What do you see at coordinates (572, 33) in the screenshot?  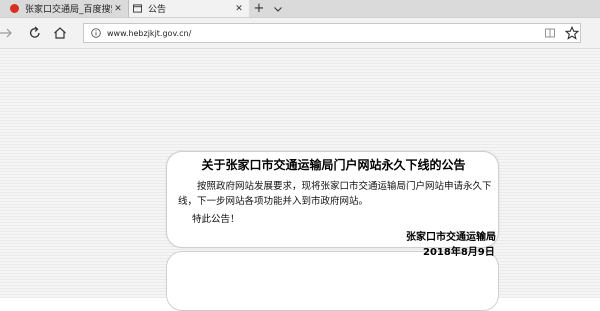 I see `star-icon` at bounding box center [572, 33].